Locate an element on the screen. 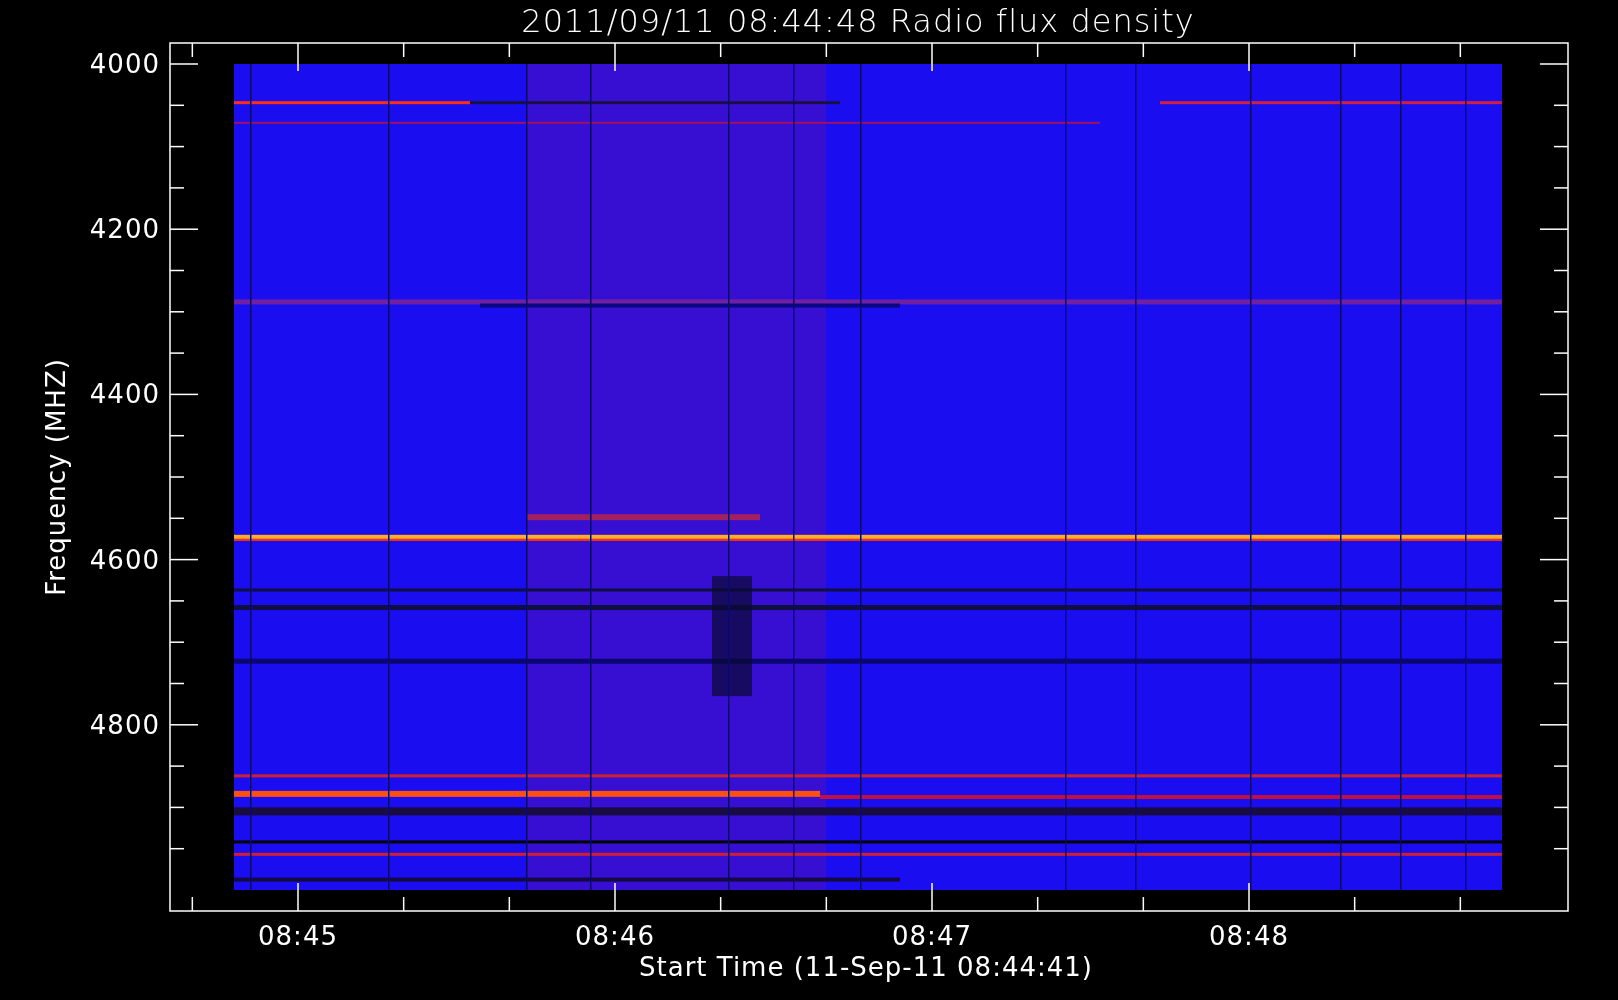 The width and height of the screenshot is (1618, 1000). y-tick-label: 4600 is located at coordinates (124, 559).